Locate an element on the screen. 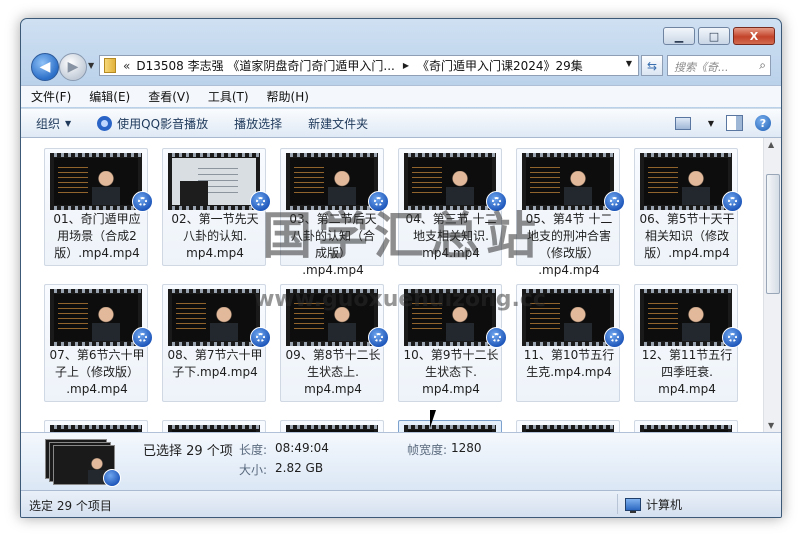  file-name-display: 11、第10节五行 生克.mp4.mp4 is located at coordinates (569, 364).